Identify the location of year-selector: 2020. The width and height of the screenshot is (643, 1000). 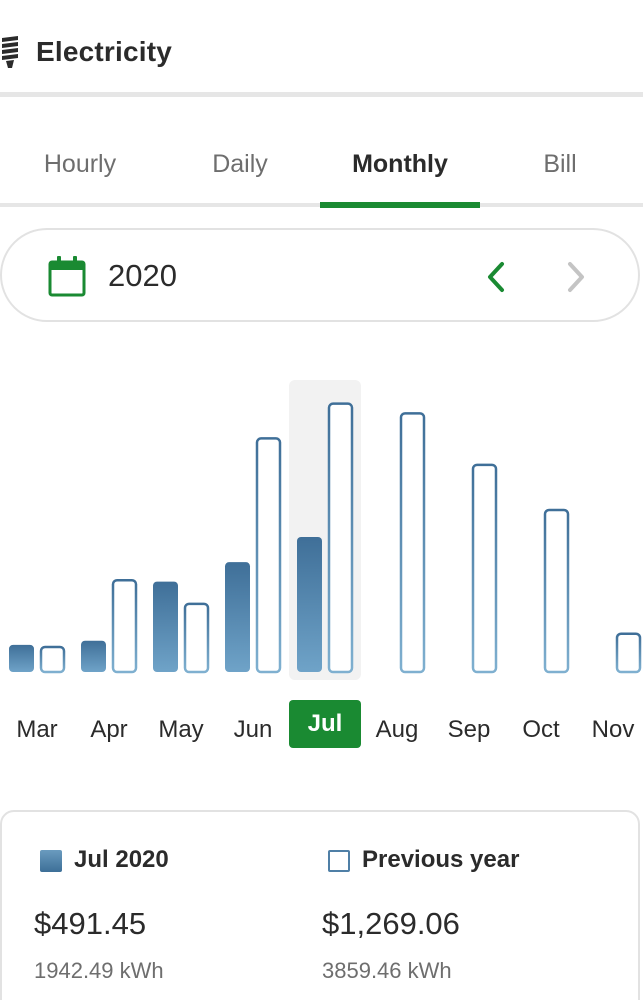
(320, 275).